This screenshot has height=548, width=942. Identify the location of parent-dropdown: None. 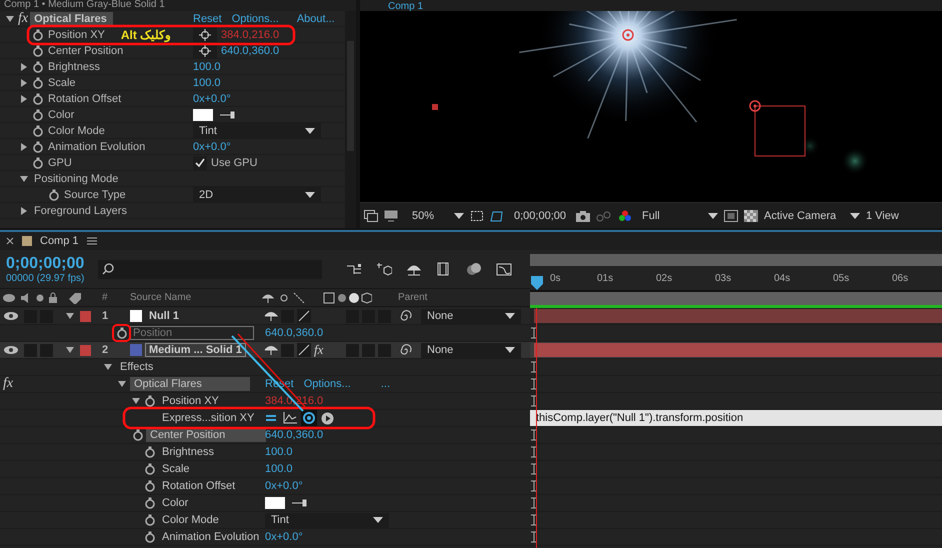
(471, 316).